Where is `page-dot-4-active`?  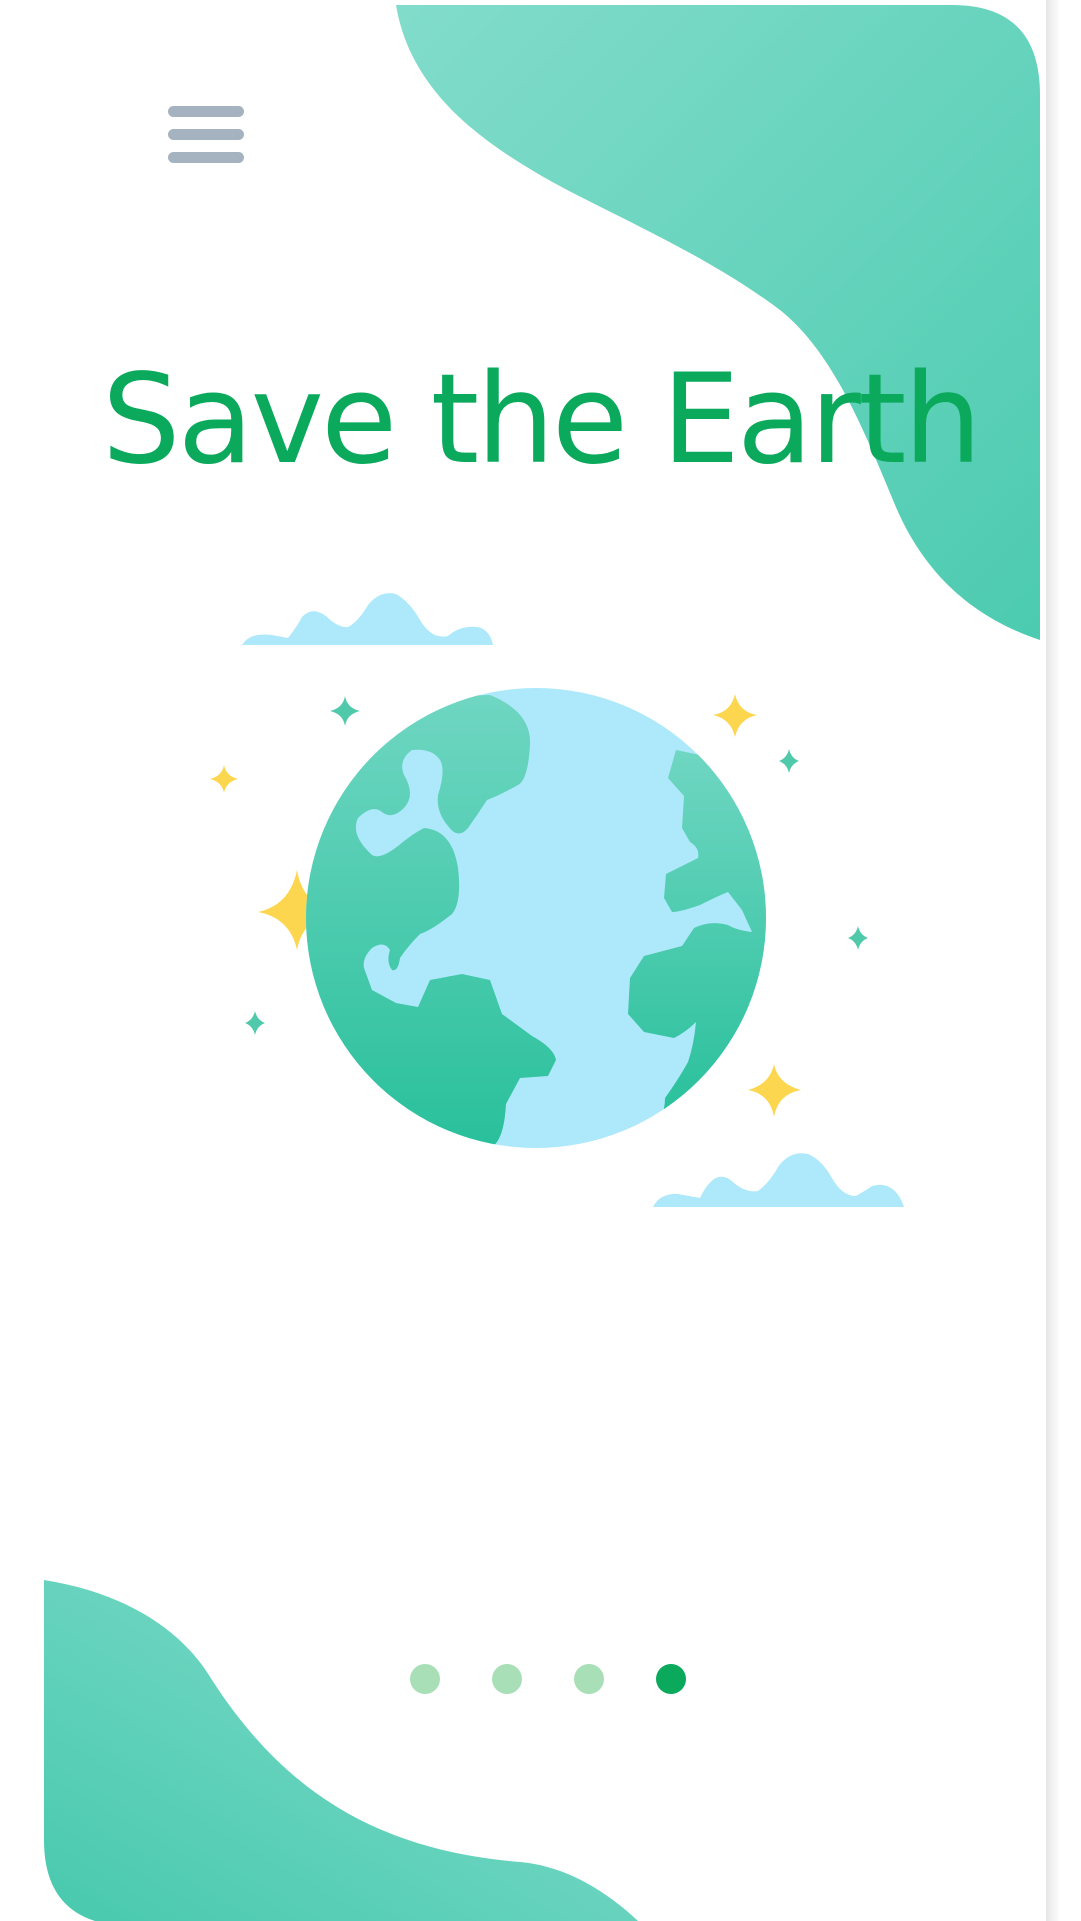
page-dot-4-active is located at coordinates (671, 1679).